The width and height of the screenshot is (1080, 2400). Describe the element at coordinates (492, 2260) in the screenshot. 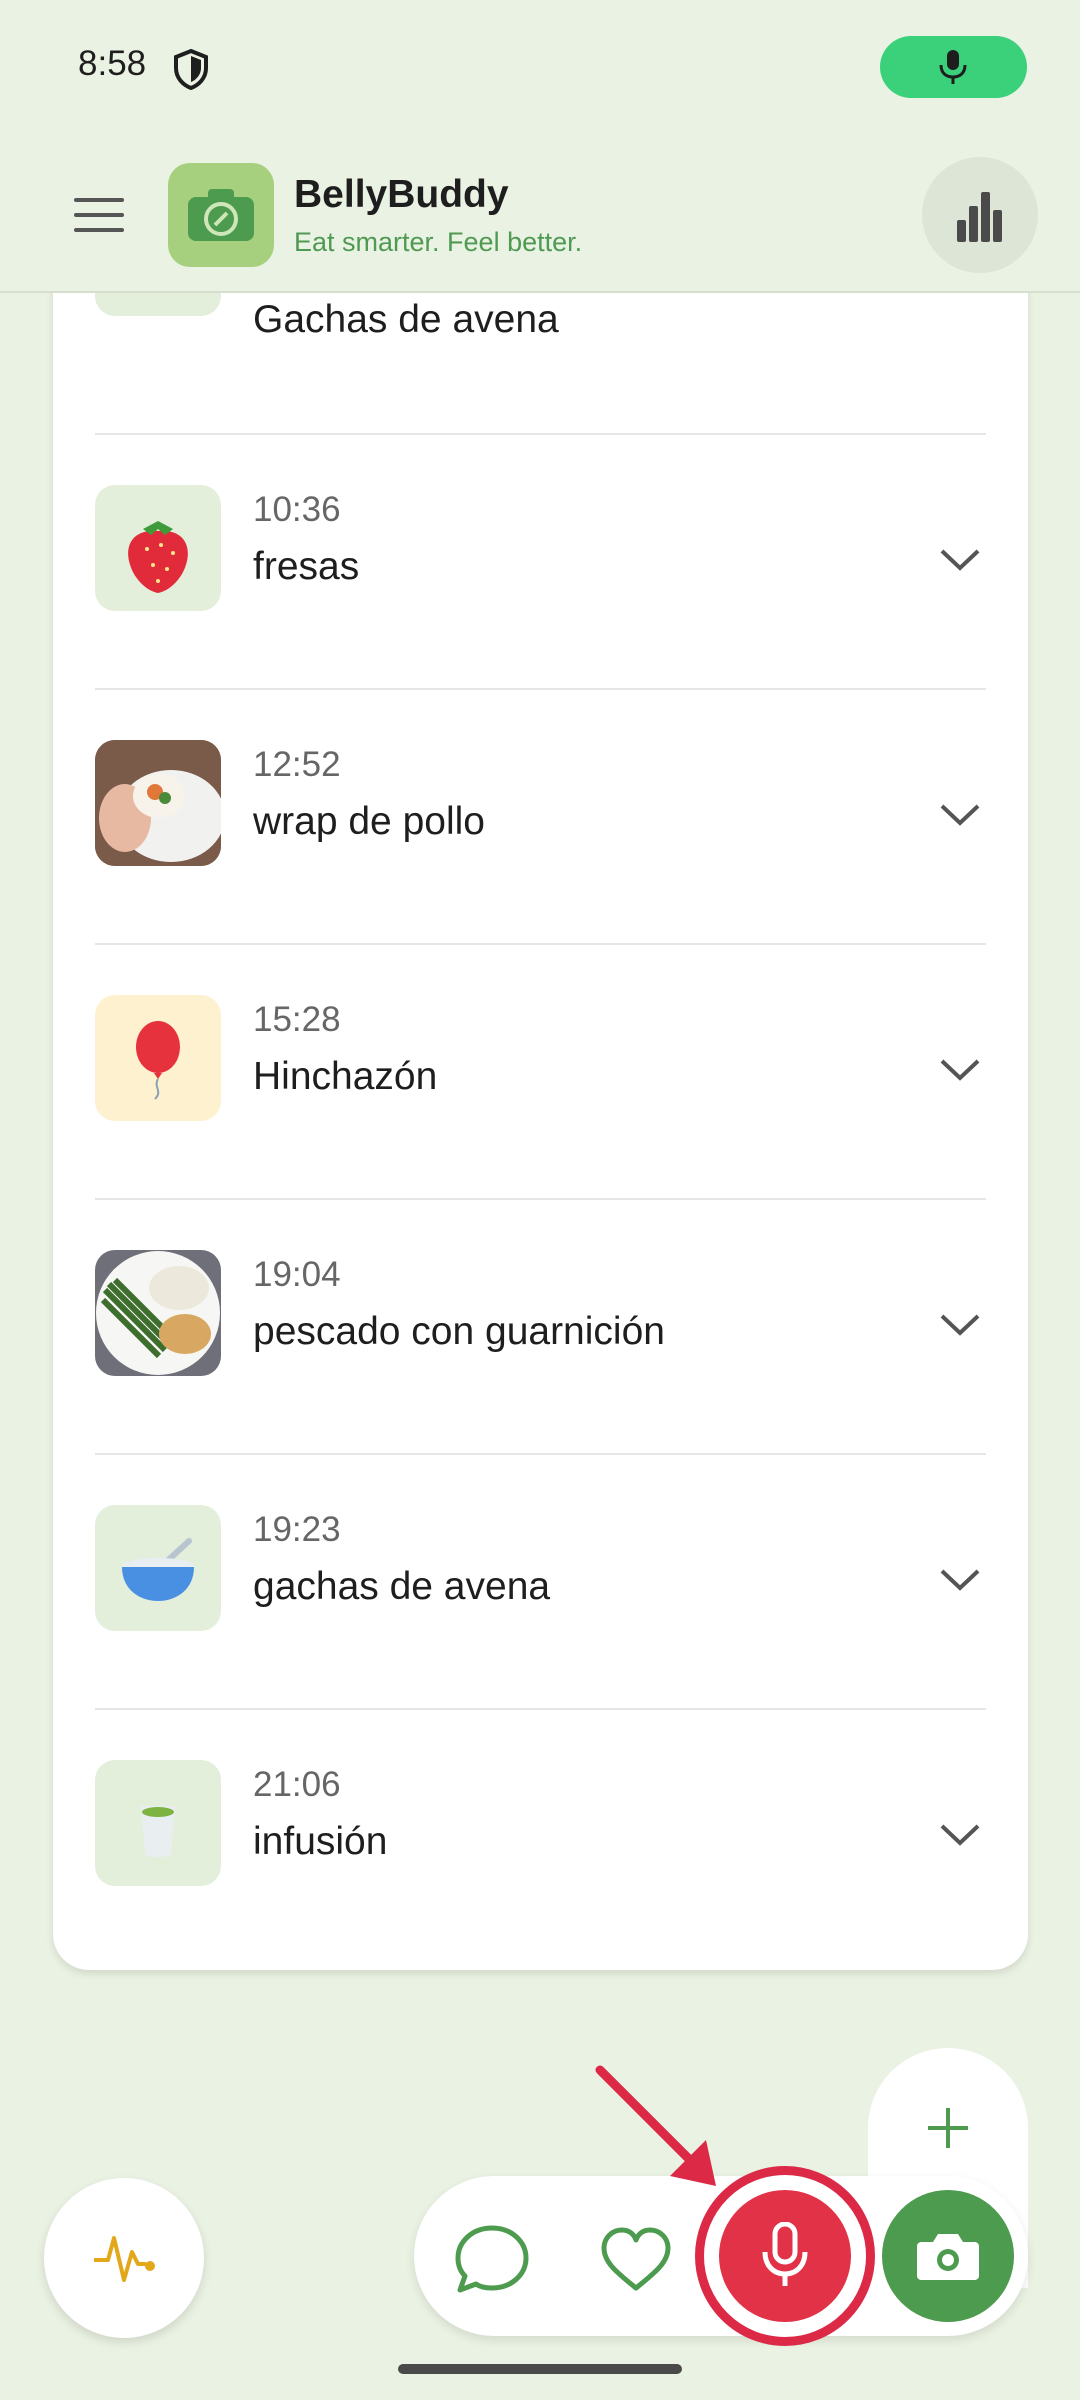

I see `chat-icon` at that location.